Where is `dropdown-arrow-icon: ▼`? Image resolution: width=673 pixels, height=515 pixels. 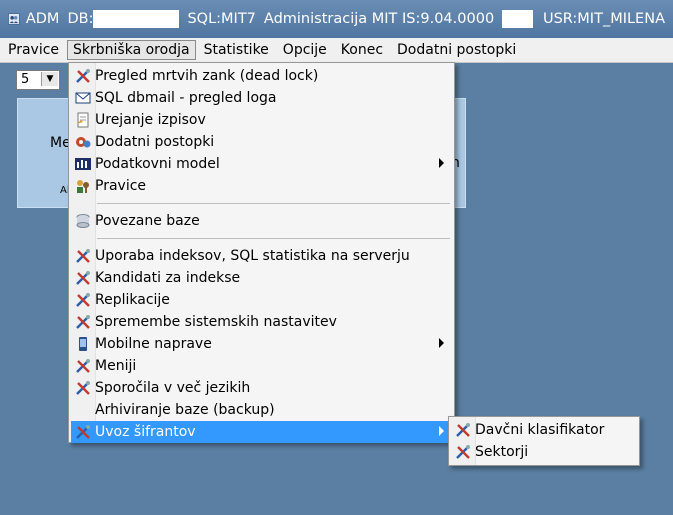 dropdown-arrow-icon: ▼ is located at coordinates (49, 79).